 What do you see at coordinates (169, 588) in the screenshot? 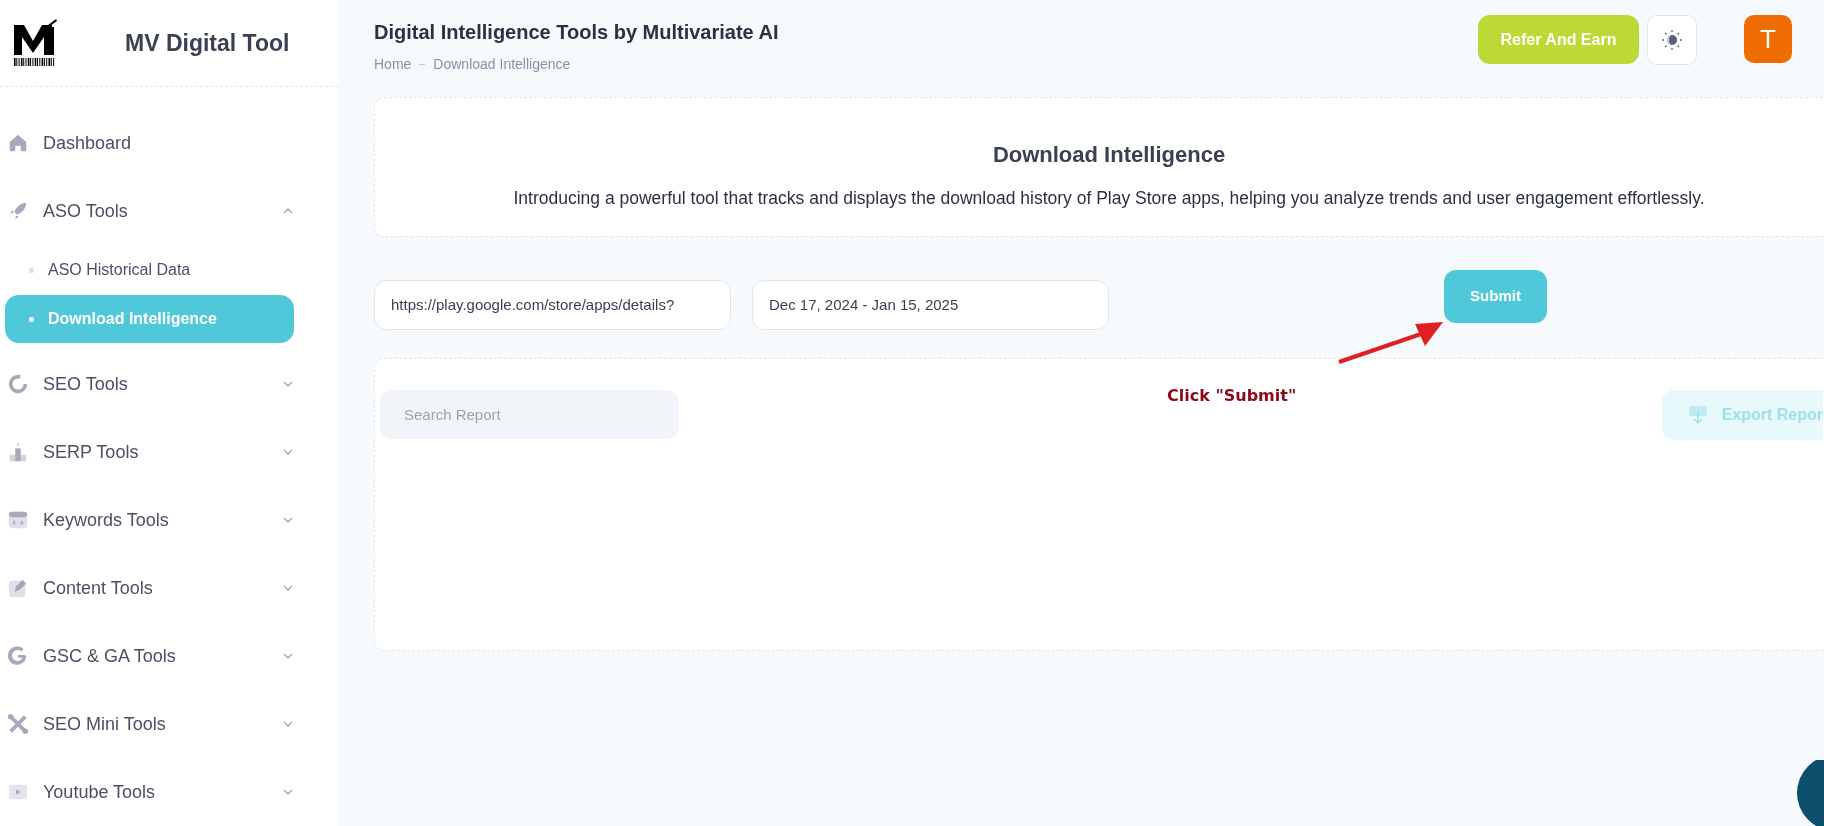
I see `sidebar-item: Content Tools` at bounding box center [169, 588].